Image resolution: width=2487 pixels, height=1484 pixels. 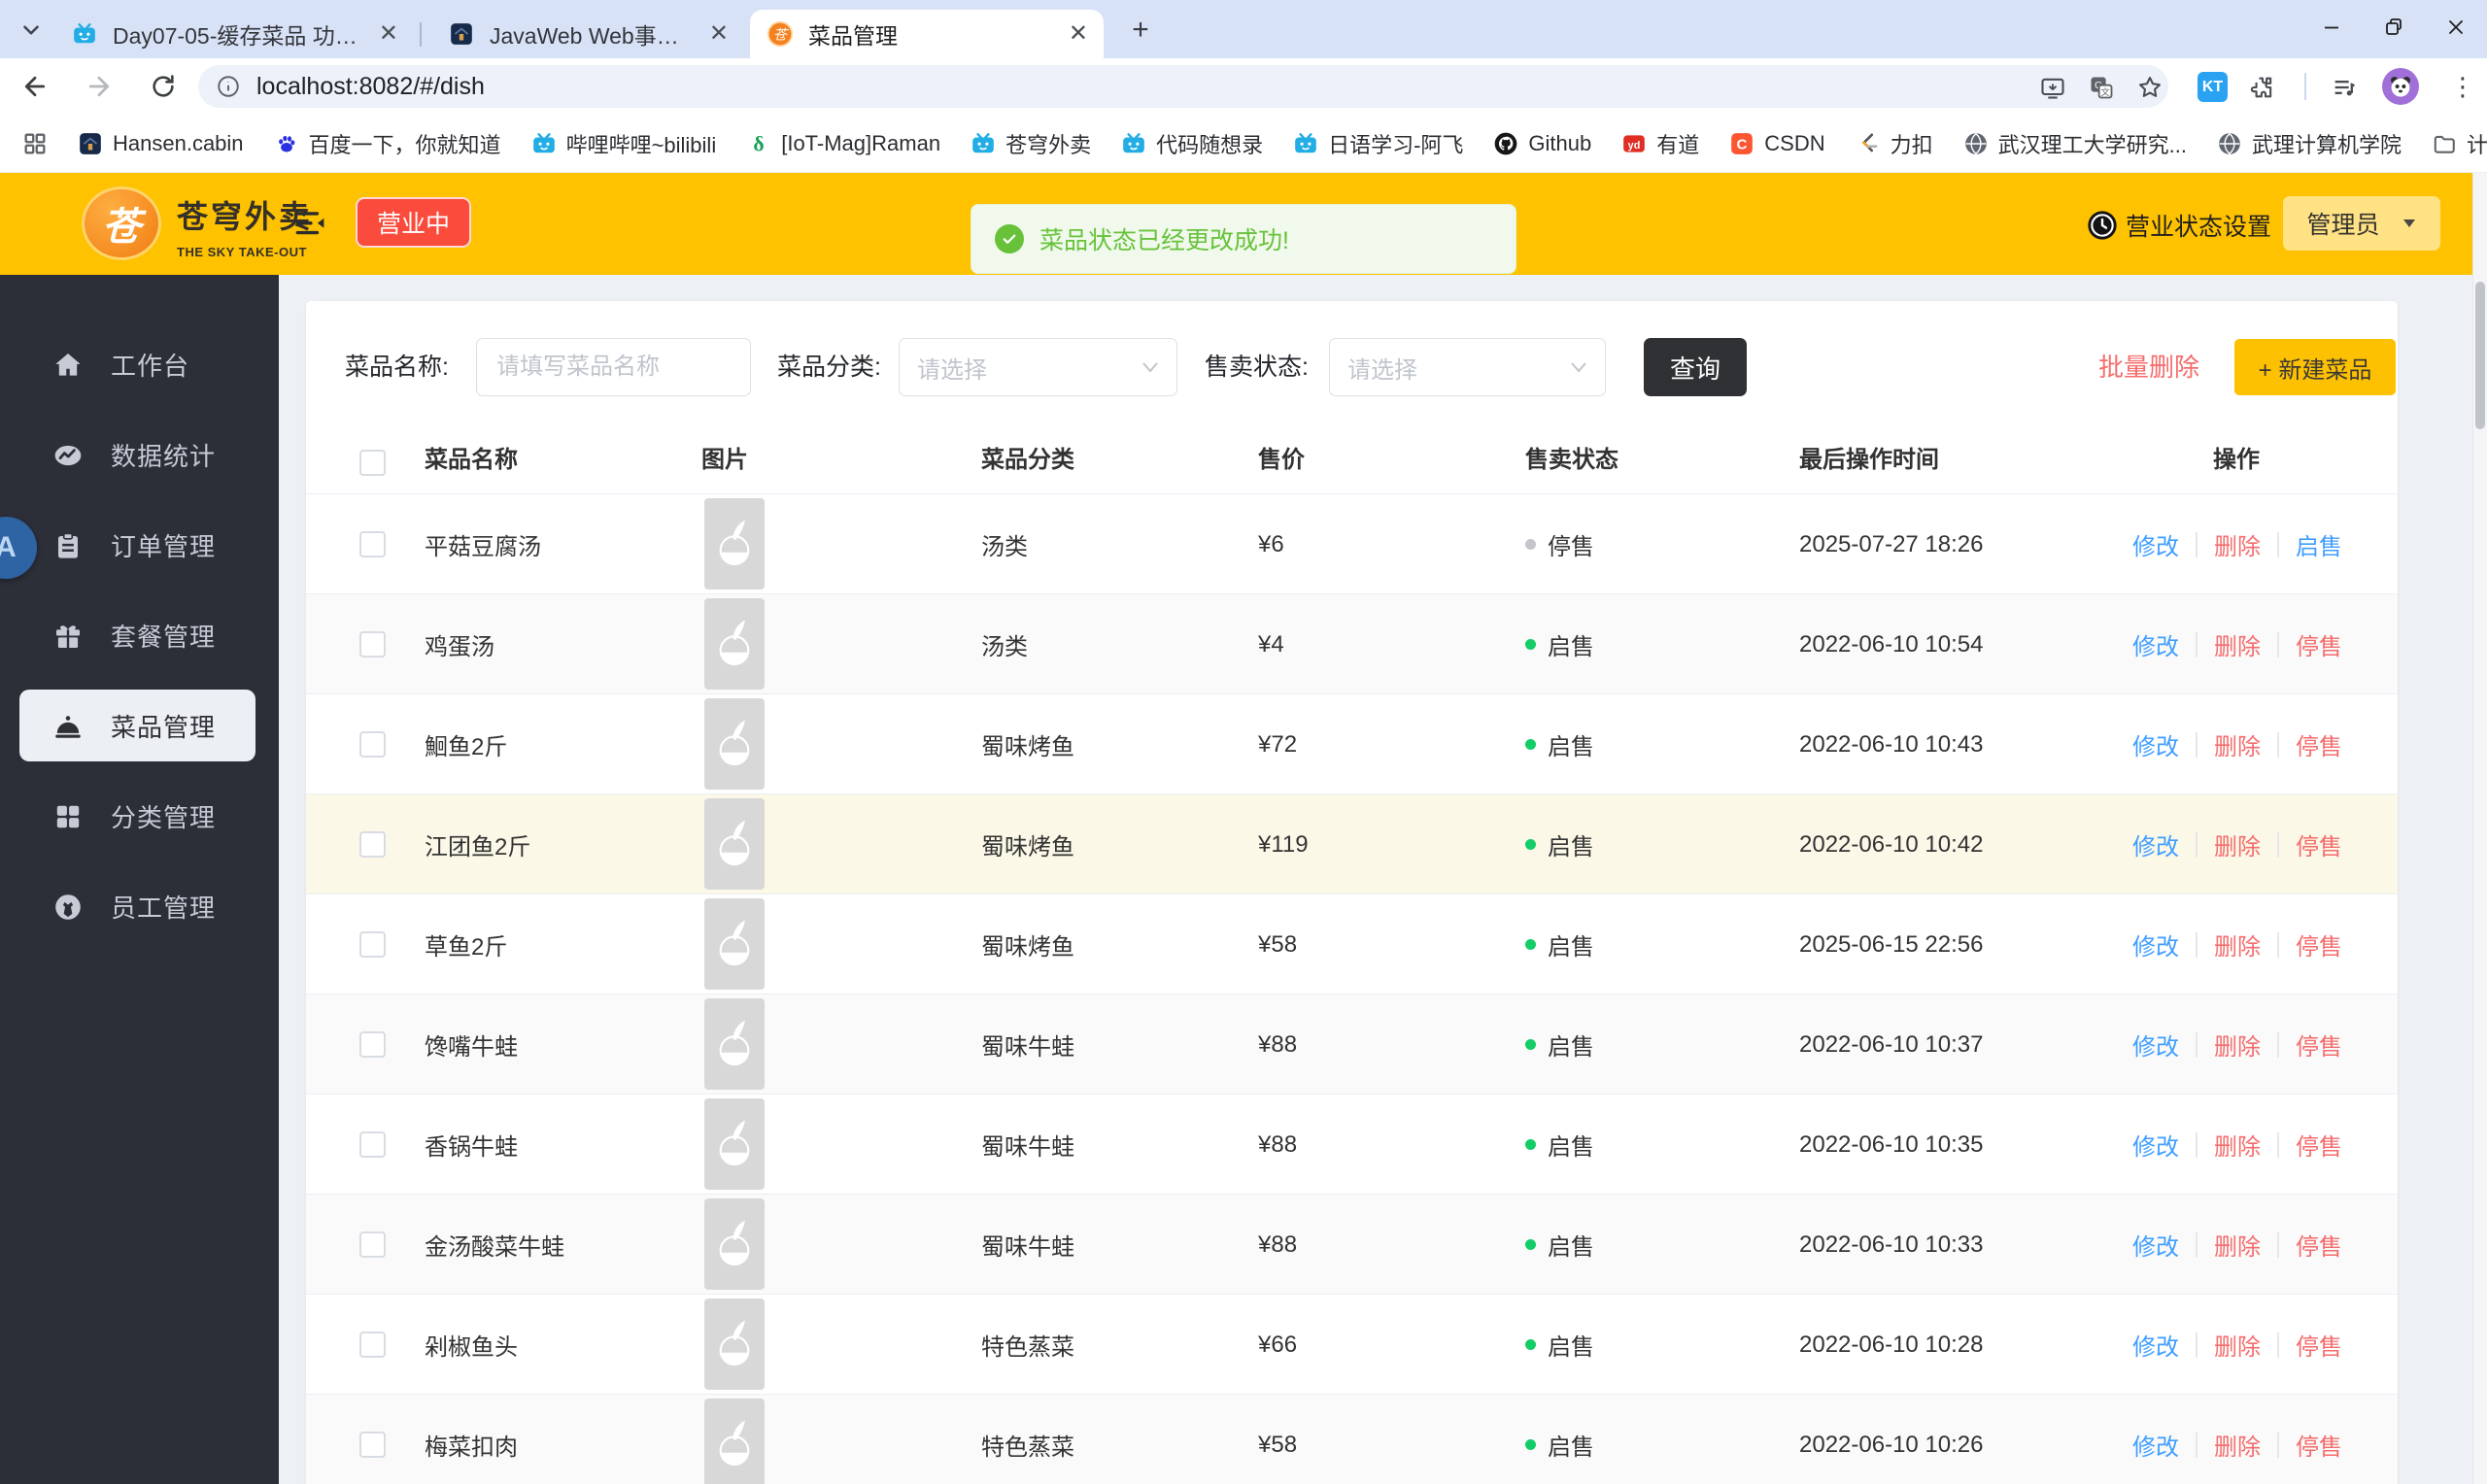 I want to click on sidebar-item-statistics: 数据统计, so click(x=139, y=455).